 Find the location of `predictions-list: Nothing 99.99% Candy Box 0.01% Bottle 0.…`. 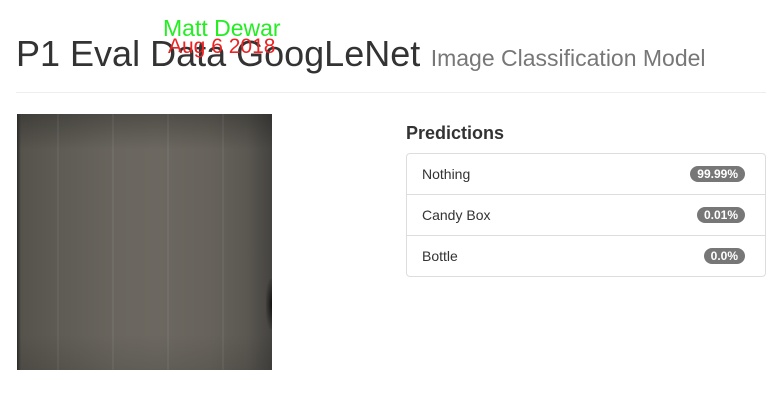

predictions-list: Nothing 99.99% Candy Box 0.01% Bottle 0.… is located at coordinates (586, 215).